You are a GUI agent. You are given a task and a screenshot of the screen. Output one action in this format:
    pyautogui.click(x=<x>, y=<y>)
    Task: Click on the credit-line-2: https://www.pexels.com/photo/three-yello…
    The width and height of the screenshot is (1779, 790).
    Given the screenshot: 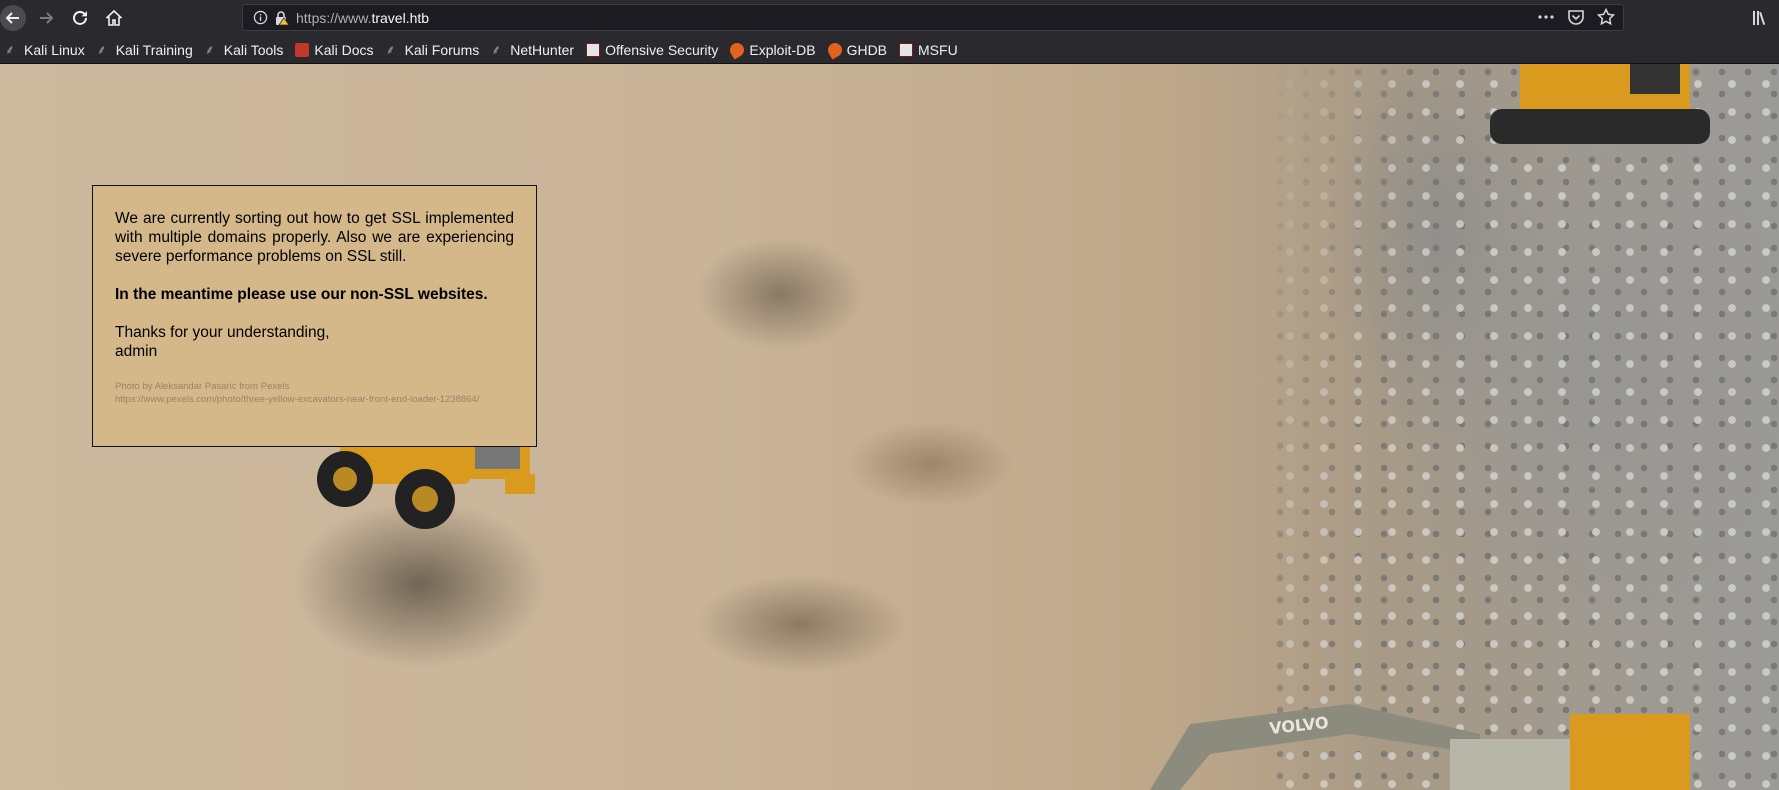 What is the action you would take?
    pyautogui.click(x=297, y=399)
    